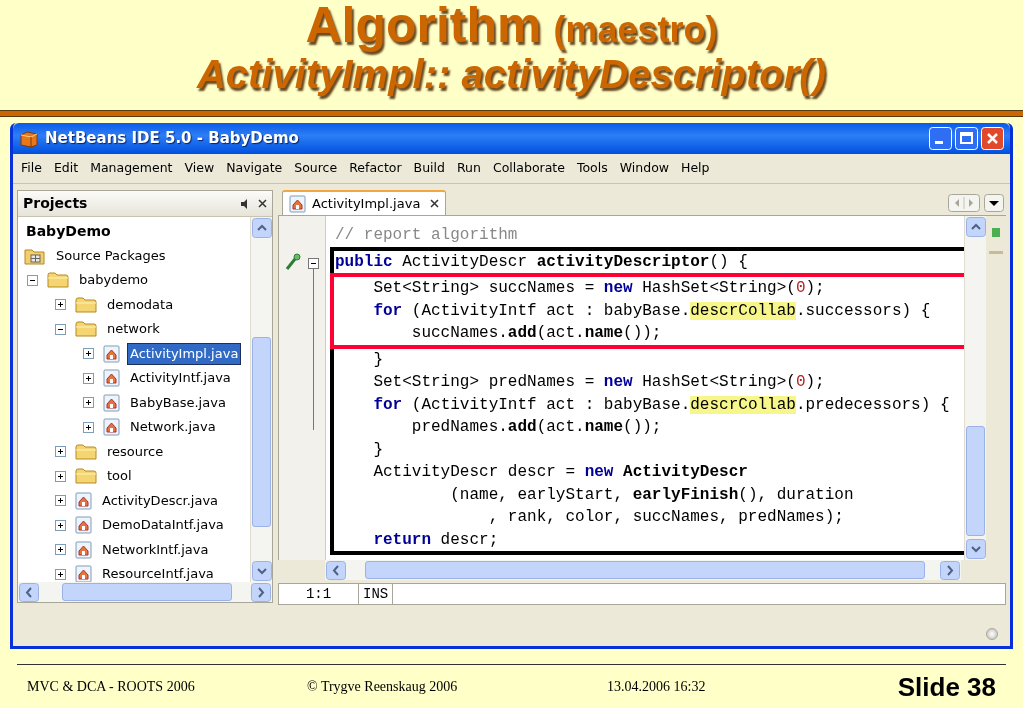 The width and height of the screenshot is (1023, 708). Describe the element at coordinates (114, 280) in the screenshot. I see `tree-item: babydemo` at that location.